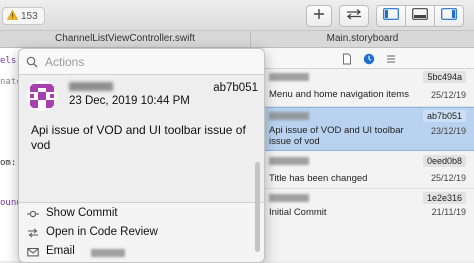 The width and height of the screenshot is (474, 263). Describe the element at coordinates (444, 198) in the screenshot. I see `commit-hash: 1e2e316` at that location.